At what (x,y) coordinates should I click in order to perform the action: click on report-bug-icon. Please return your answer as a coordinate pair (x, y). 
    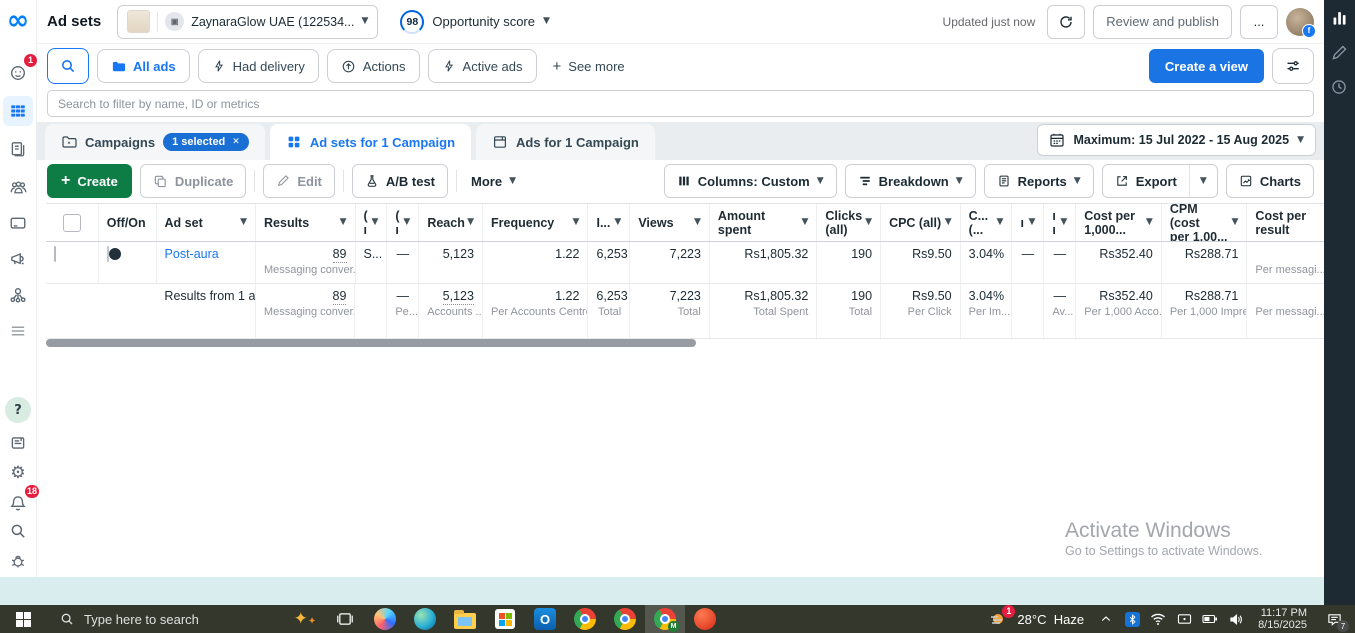
    Looking at the image, I should click on (18, 561).